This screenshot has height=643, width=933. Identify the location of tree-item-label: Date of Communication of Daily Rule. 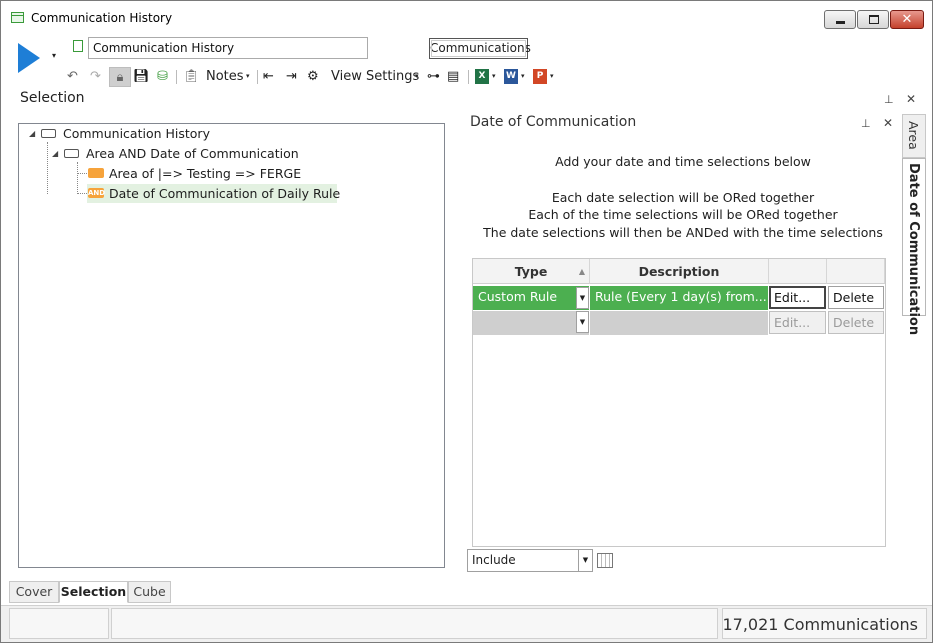
(225, 193).